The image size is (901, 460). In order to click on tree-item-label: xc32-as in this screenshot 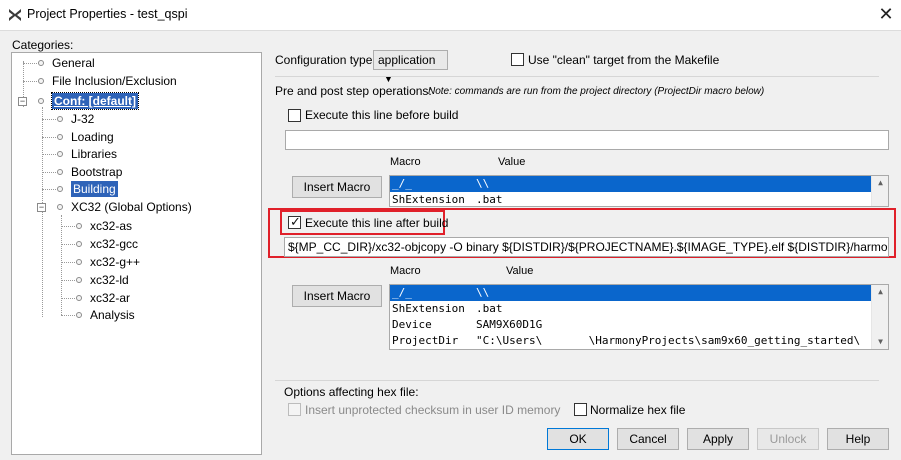, I will do `click(111, 226)`.